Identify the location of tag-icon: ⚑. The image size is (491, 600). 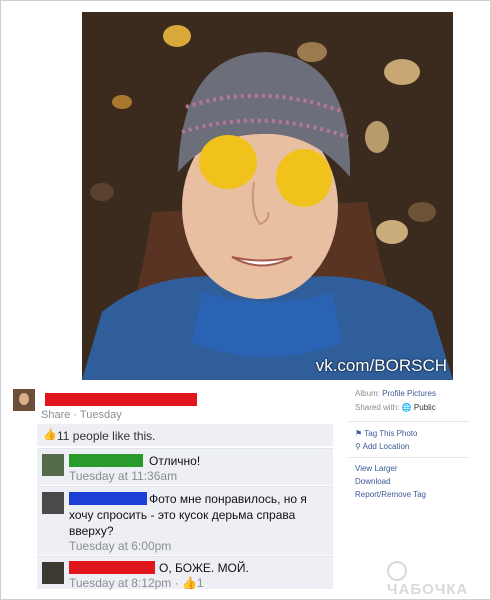
(359, 433).